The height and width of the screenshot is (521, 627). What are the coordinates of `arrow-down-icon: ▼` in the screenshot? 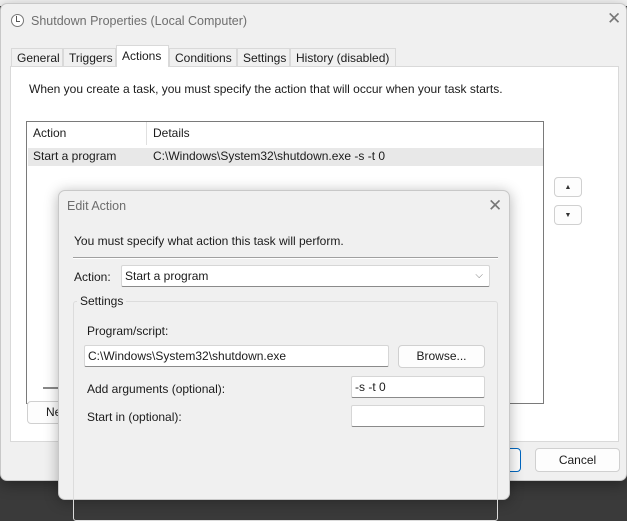 It's located at (568, 215).